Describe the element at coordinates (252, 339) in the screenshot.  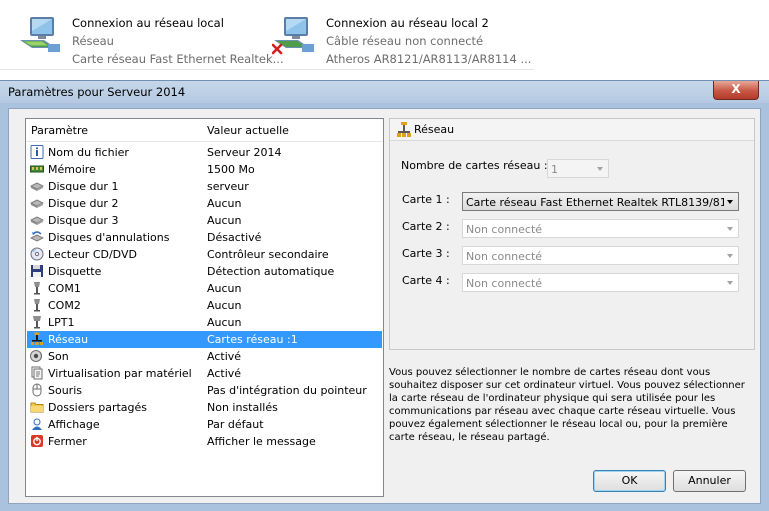
I see `settings-row-value: Cartes réseau :1` at that location.